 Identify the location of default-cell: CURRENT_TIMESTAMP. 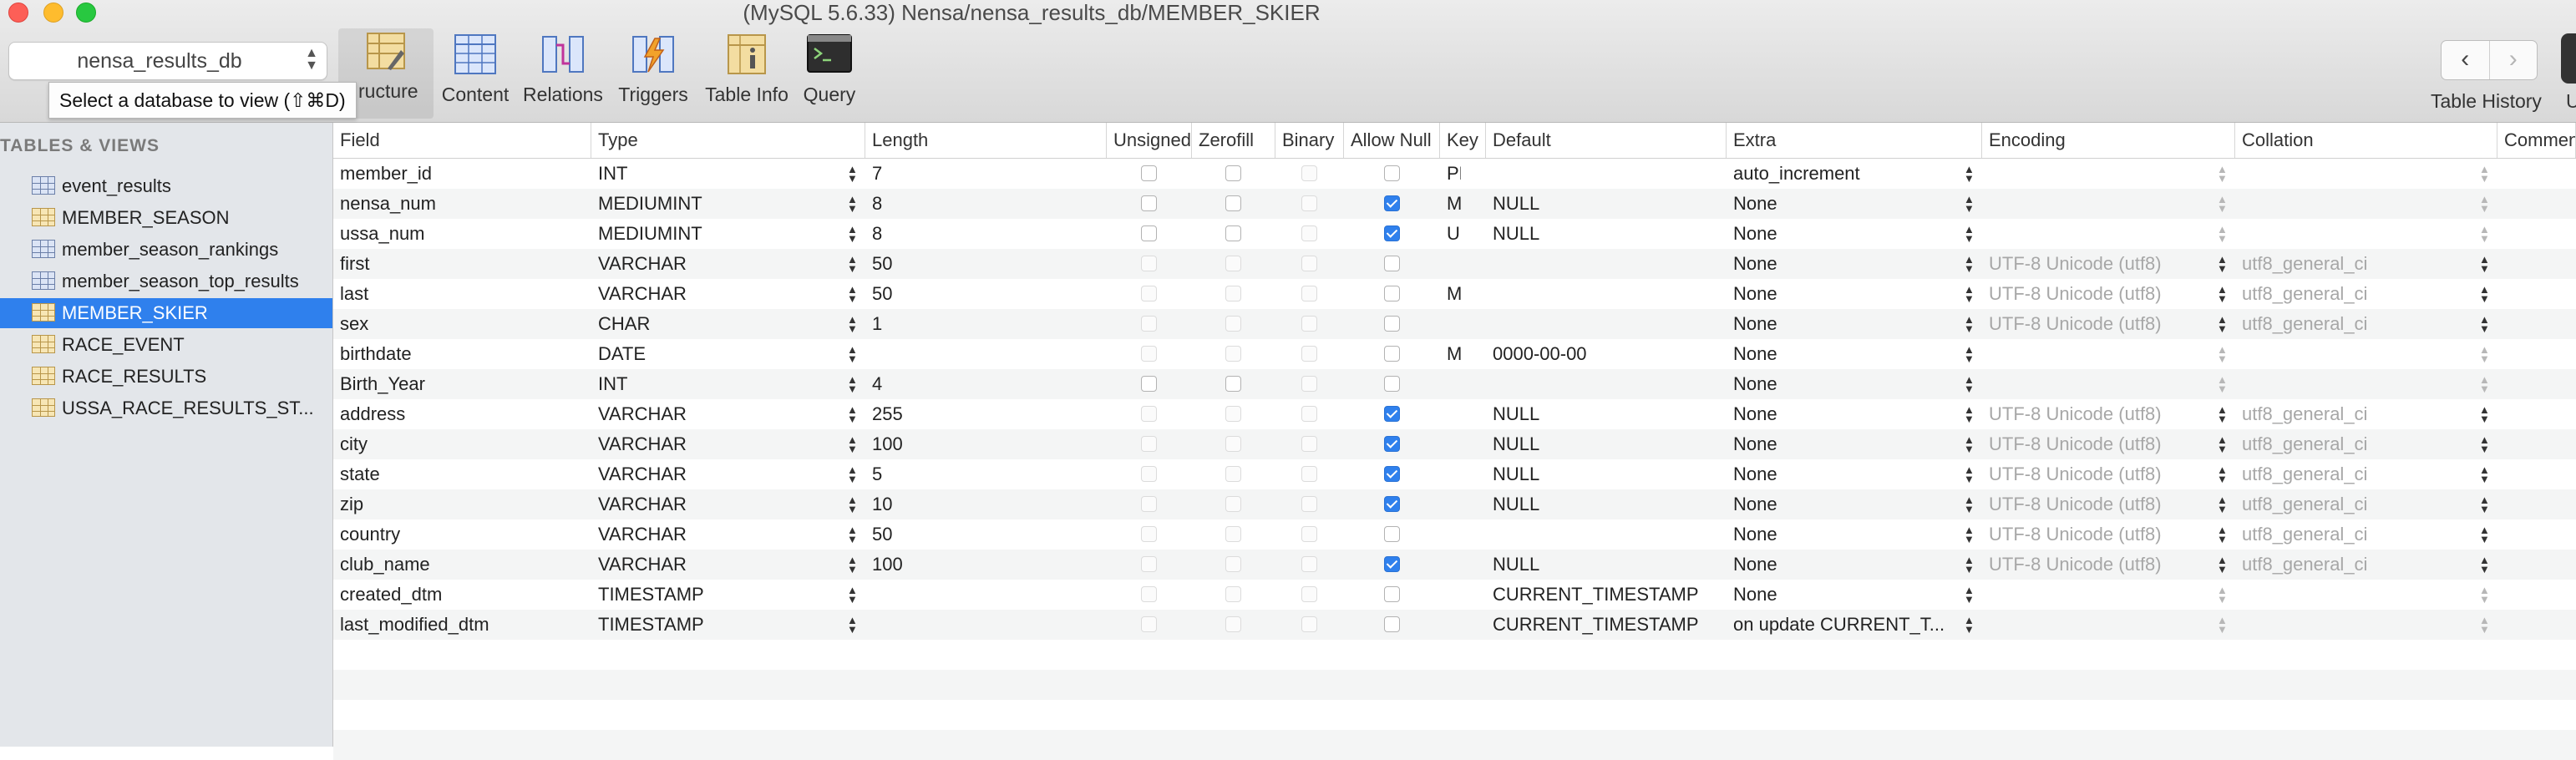
(1593, 625).